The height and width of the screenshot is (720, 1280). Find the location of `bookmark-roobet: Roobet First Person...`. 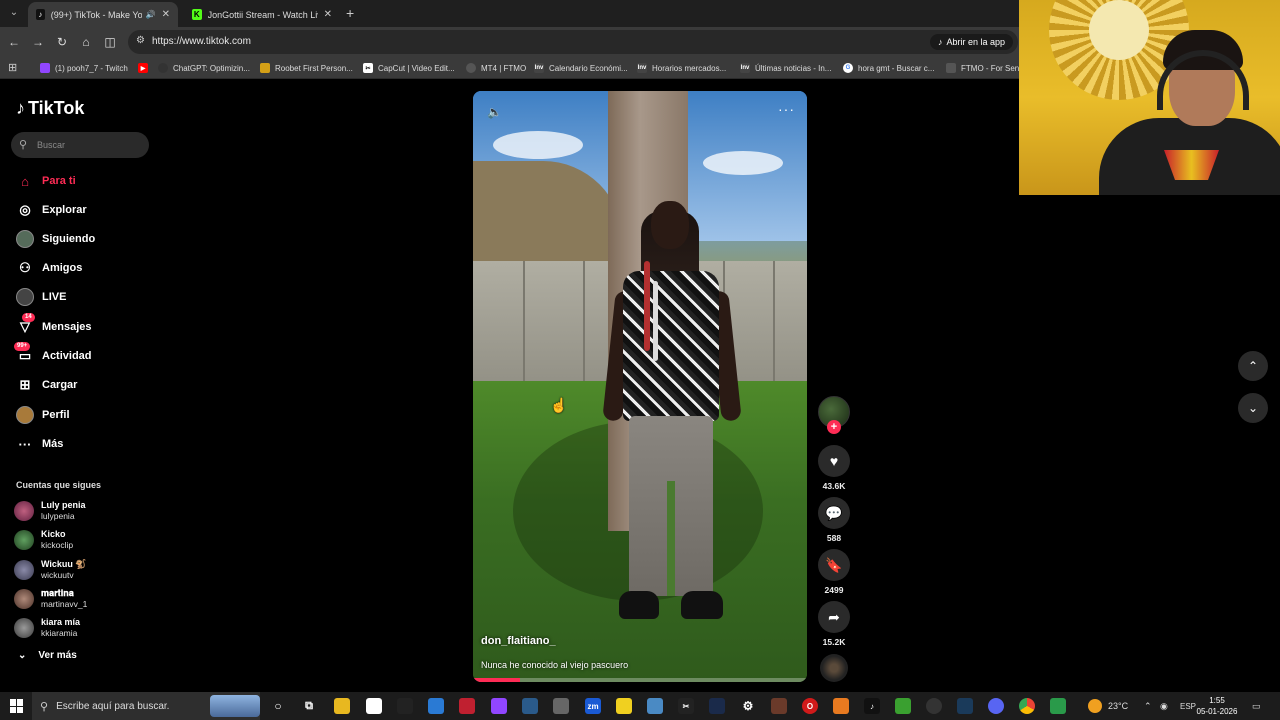

bookmark-roobet: Roobet First Person... is located at coordinates (306, 68).